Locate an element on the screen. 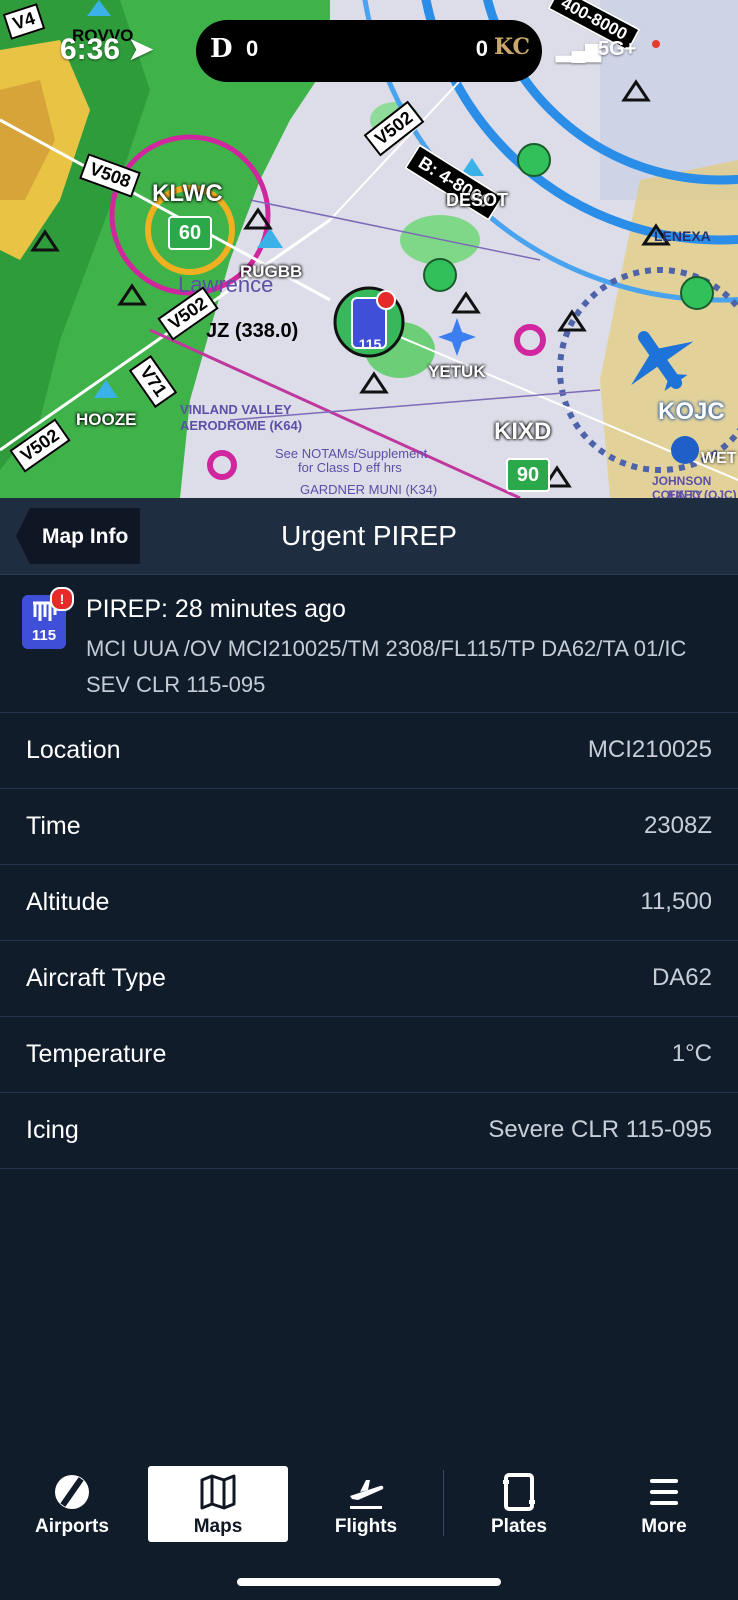 The image size is (738, 1600). bottom-tab-bar: Airports Maps Flights Plates More is located at coordinates (369, 1520).